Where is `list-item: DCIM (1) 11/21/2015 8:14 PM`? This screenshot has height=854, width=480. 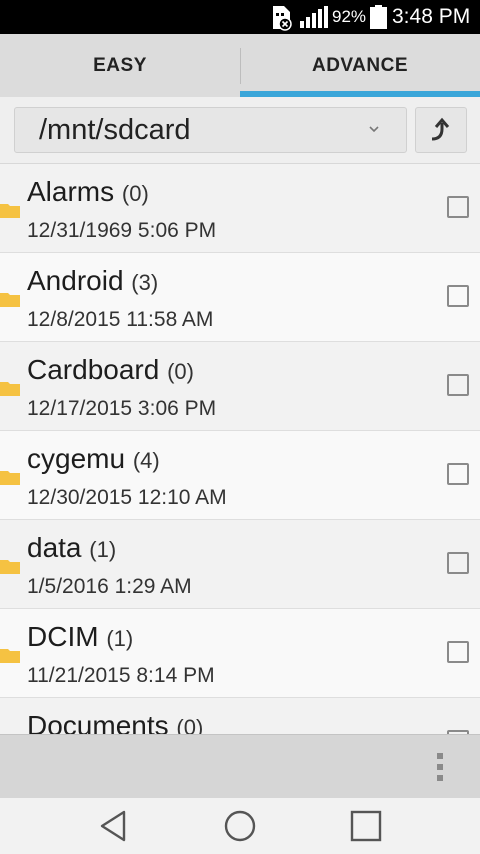 list-item: DCIM (1) 11/21/2015 8:14 PM is located at coordinates (240, 653).